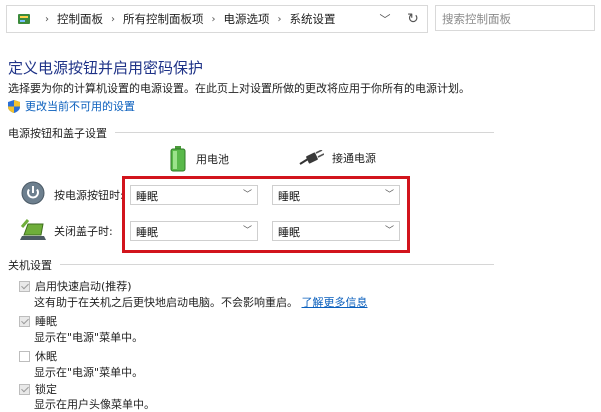 The height and width of the screenshot is (412, 601). I want to click on learn-more-link: 了解更多信息, so click(335, 302).